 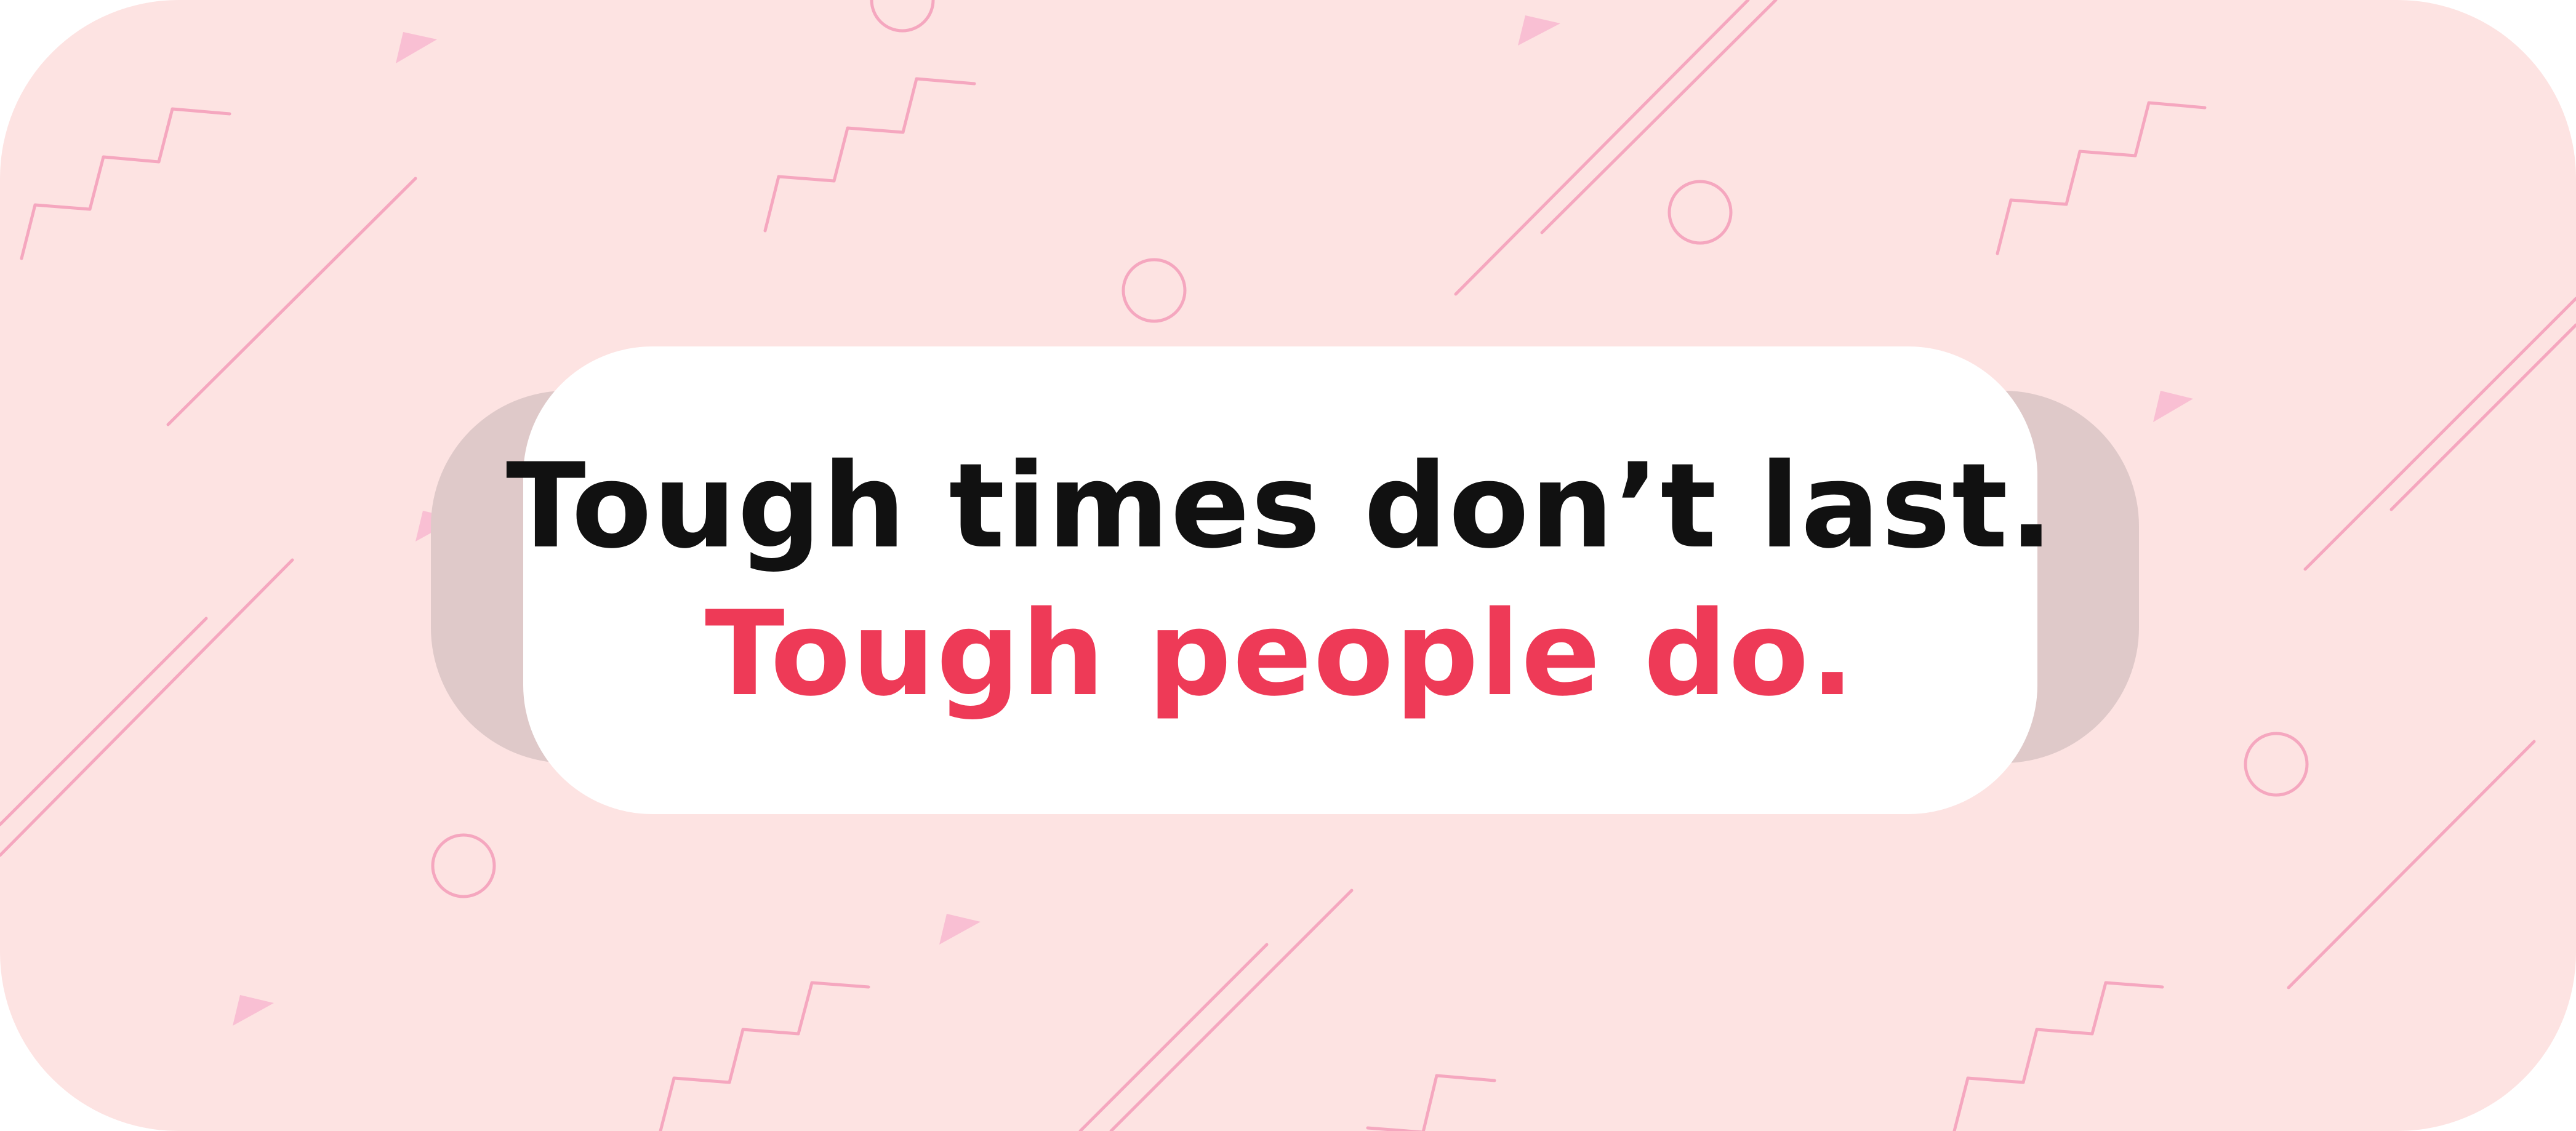 What do you see at coordinates (1280, 506) in the screenshot?
I see `quote-line-1: Tough times don’t last.` at bounding box center [1280, 506].